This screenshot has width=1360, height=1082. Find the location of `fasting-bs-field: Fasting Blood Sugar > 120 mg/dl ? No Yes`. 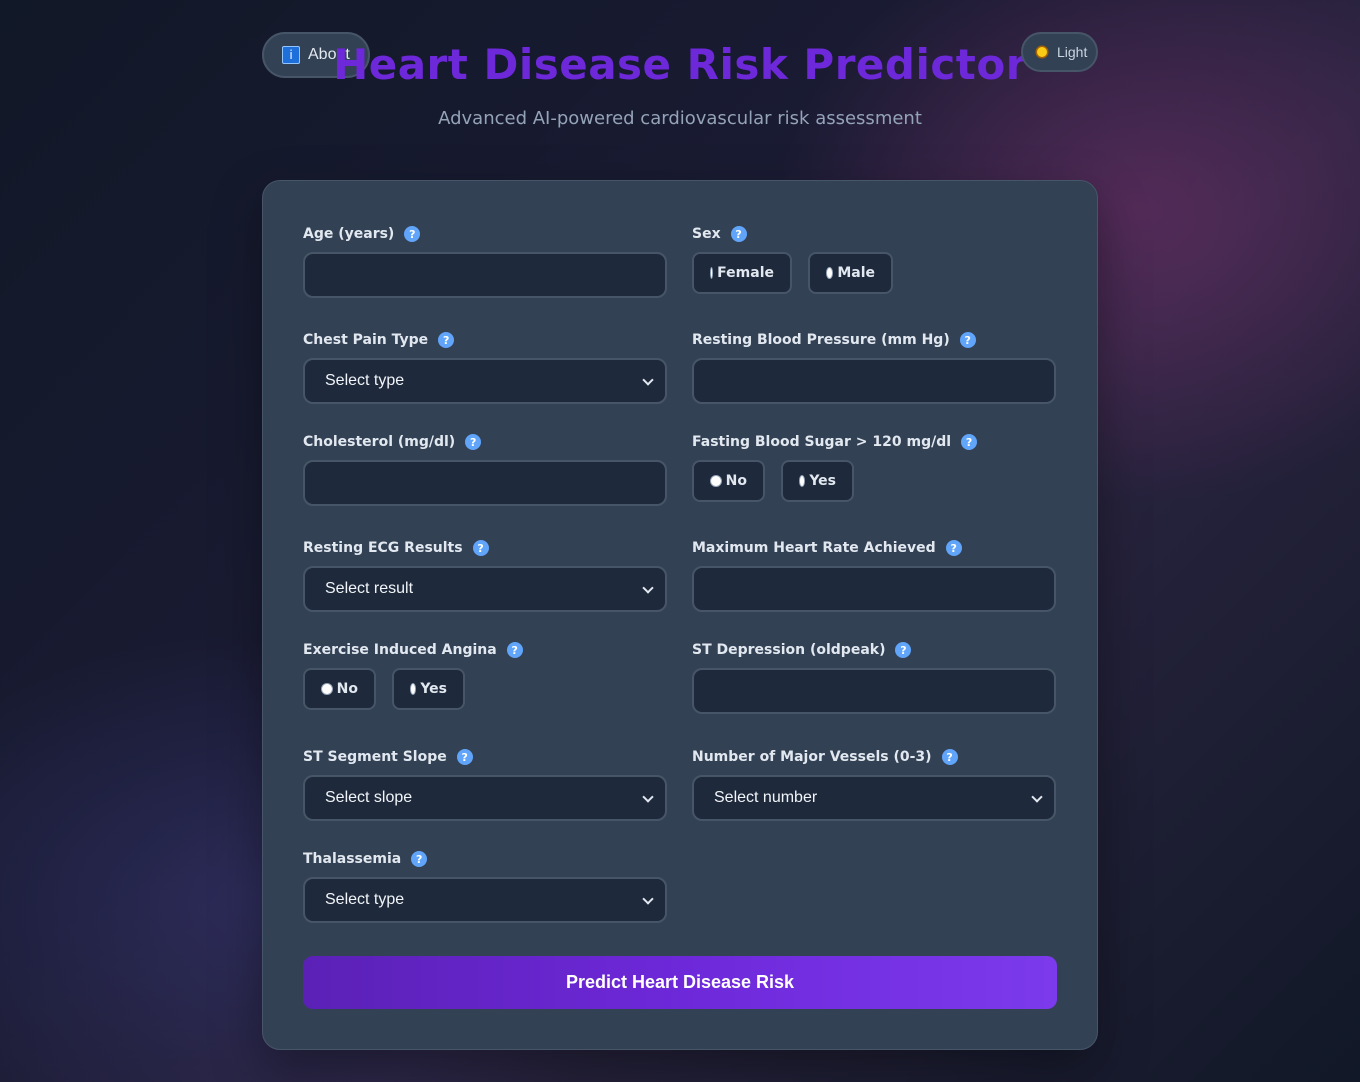

fasting-bs-field: Fasting Blood Sugar > 120 mg/dl ? No Yes is located at coordinates (874, 467).